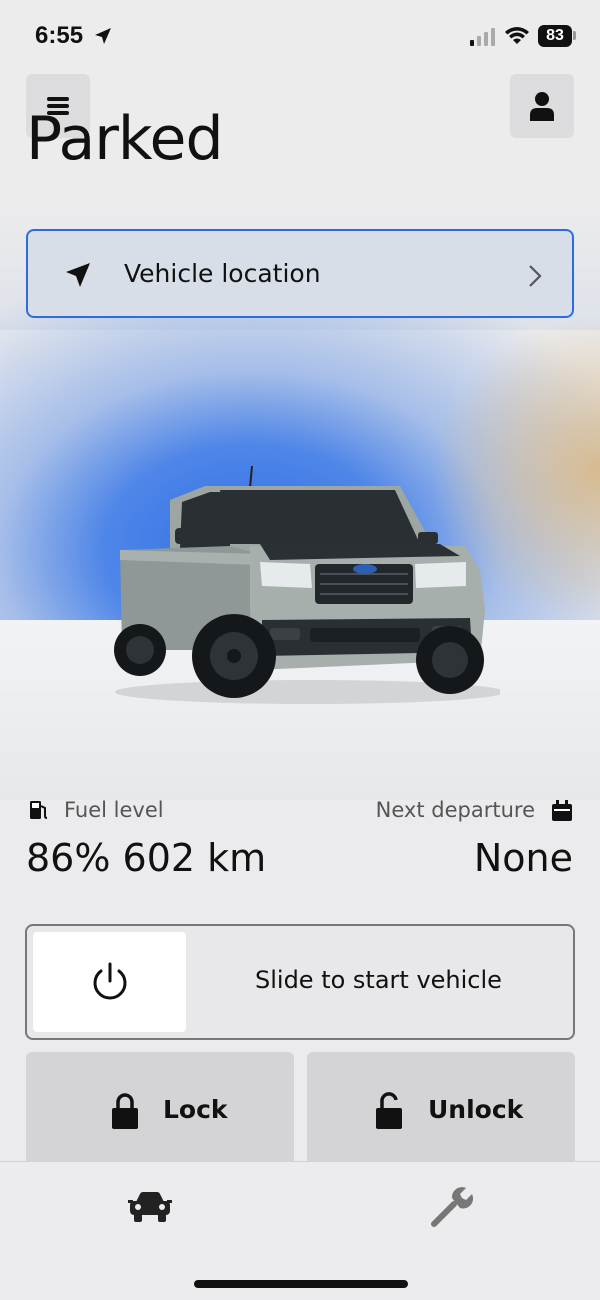  Describe the element at coordinates (378, 980) in the screenshot. I see `slider-label: Slide to start vehicle` at that location.